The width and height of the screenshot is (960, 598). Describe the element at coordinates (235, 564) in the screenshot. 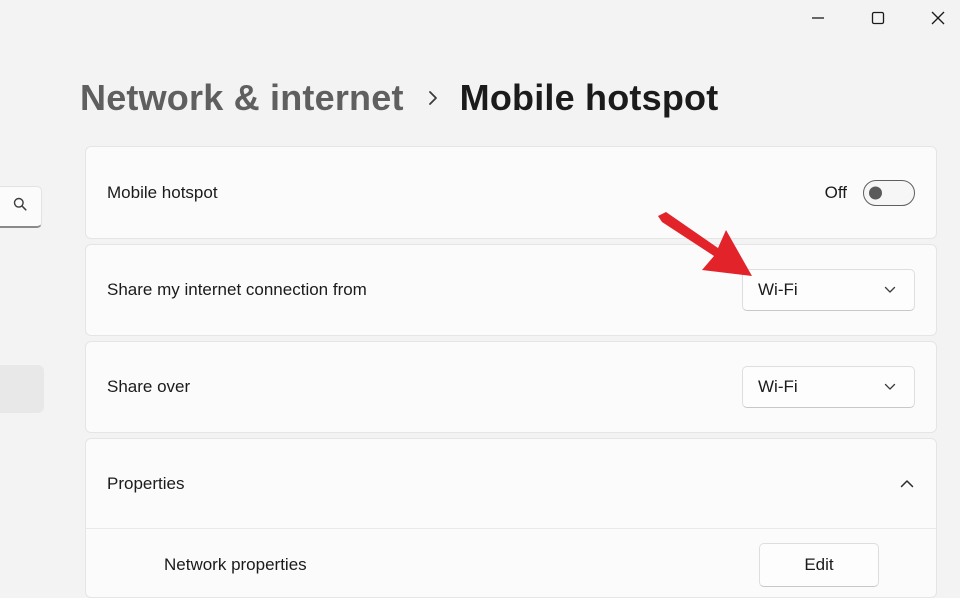

I see `network-properties-label: Network properties` at that location.